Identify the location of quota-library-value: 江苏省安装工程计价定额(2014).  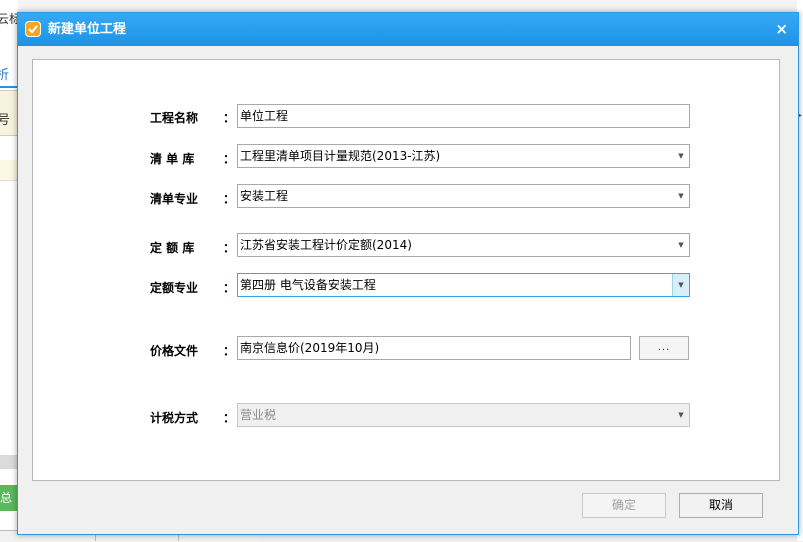
(326, 245).